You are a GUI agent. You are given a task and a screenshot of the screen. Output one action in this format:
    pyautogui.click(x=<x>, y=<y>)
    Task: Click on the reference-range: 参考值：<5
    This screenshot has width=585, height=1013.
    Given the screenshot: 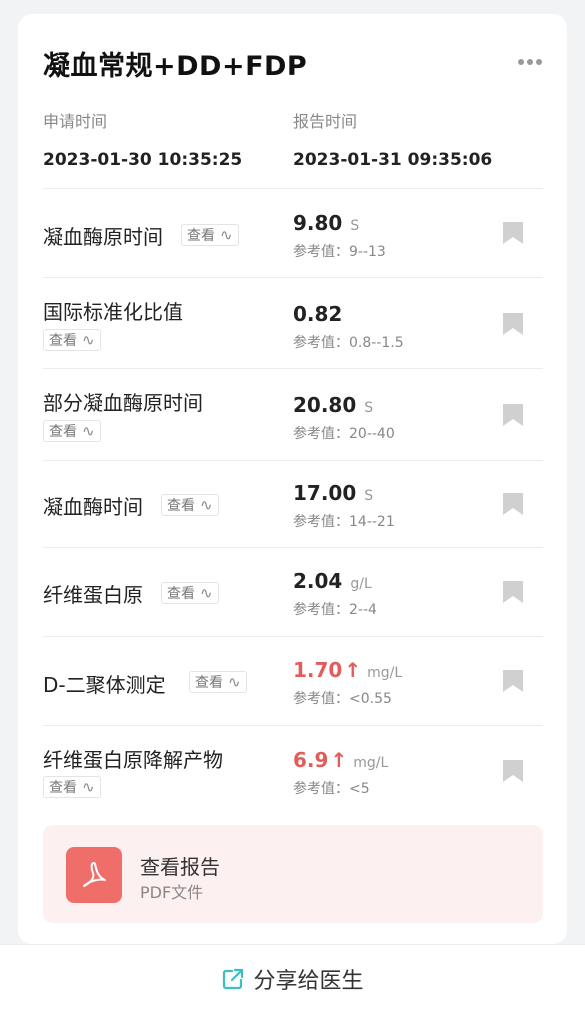 What is the action you would take?
    pyautogui.click(x=331, y=789)
    